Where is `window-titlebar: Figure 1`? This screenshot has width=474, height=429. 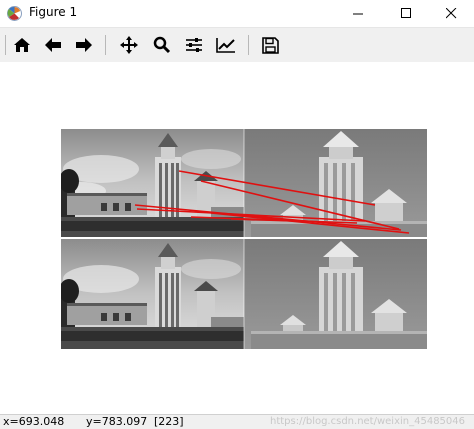 window-titlebar: Figure 1 is located at coordinates (237, 13).